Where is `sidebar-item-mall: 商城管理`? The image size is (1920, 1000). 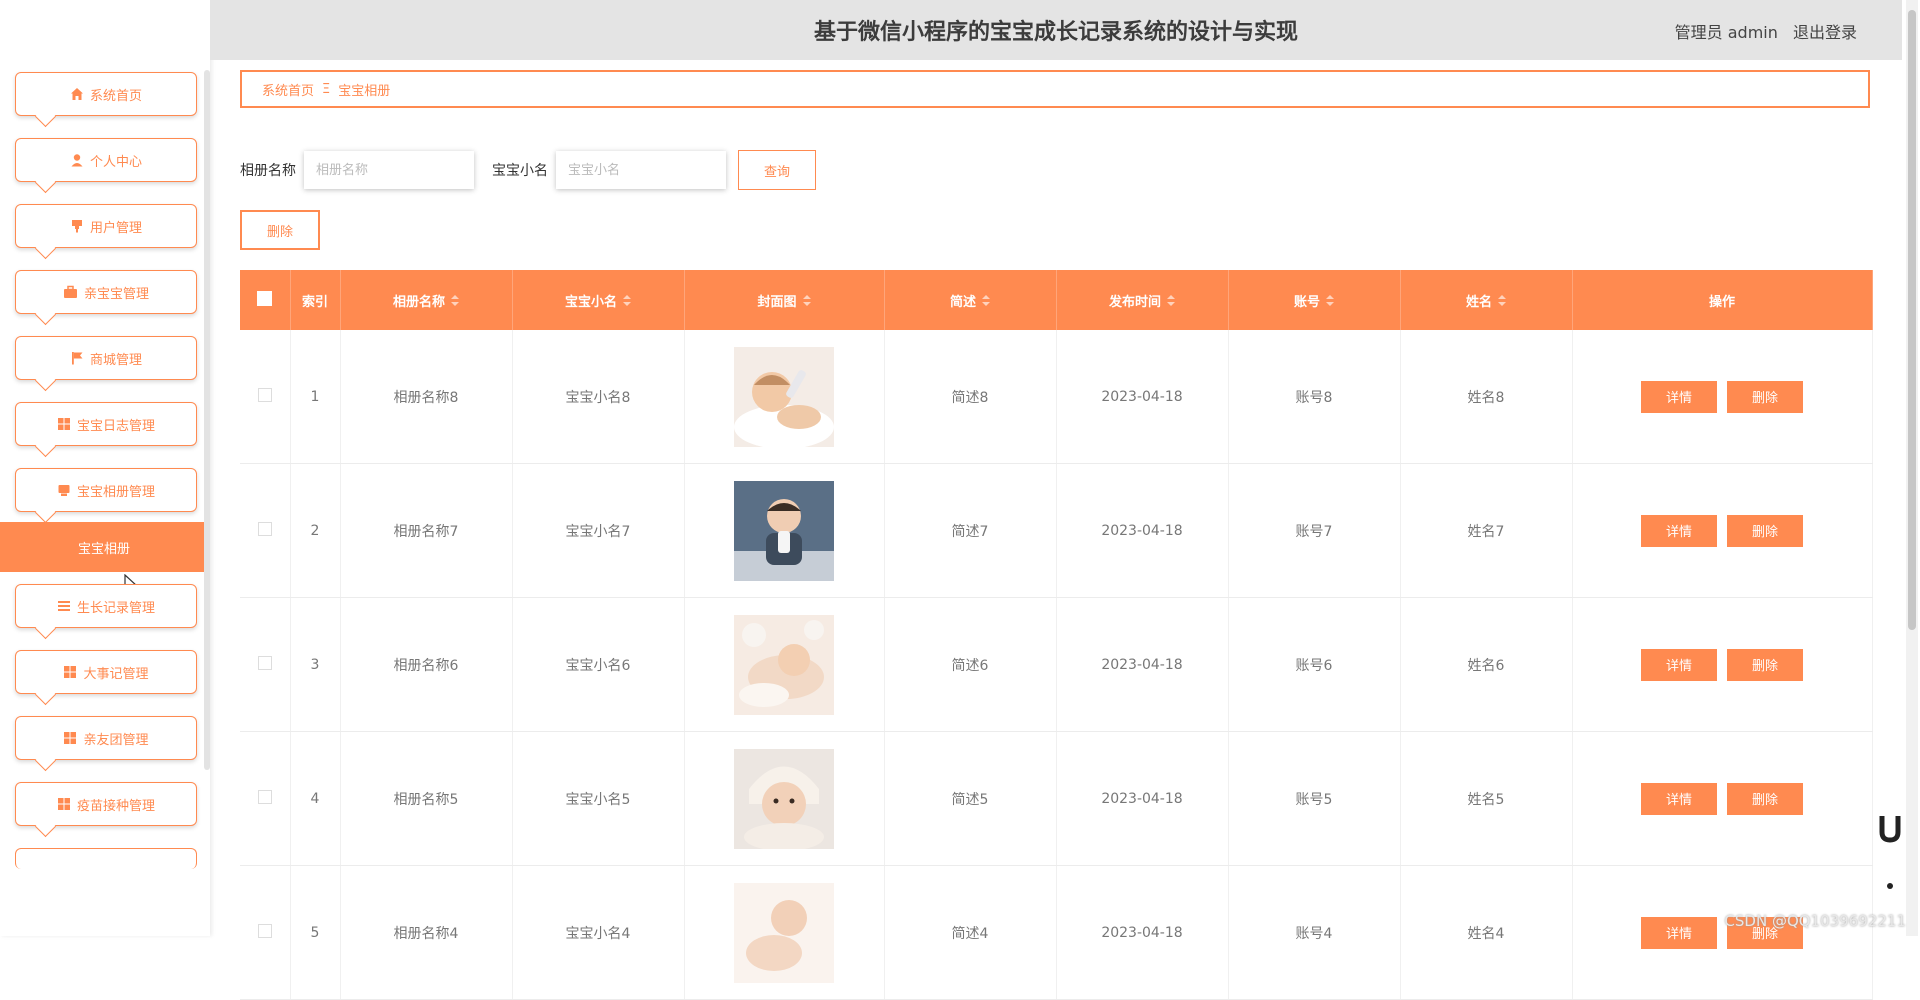
sidebar-item-mall: 商城管理 is located at coordinates (106, 358).